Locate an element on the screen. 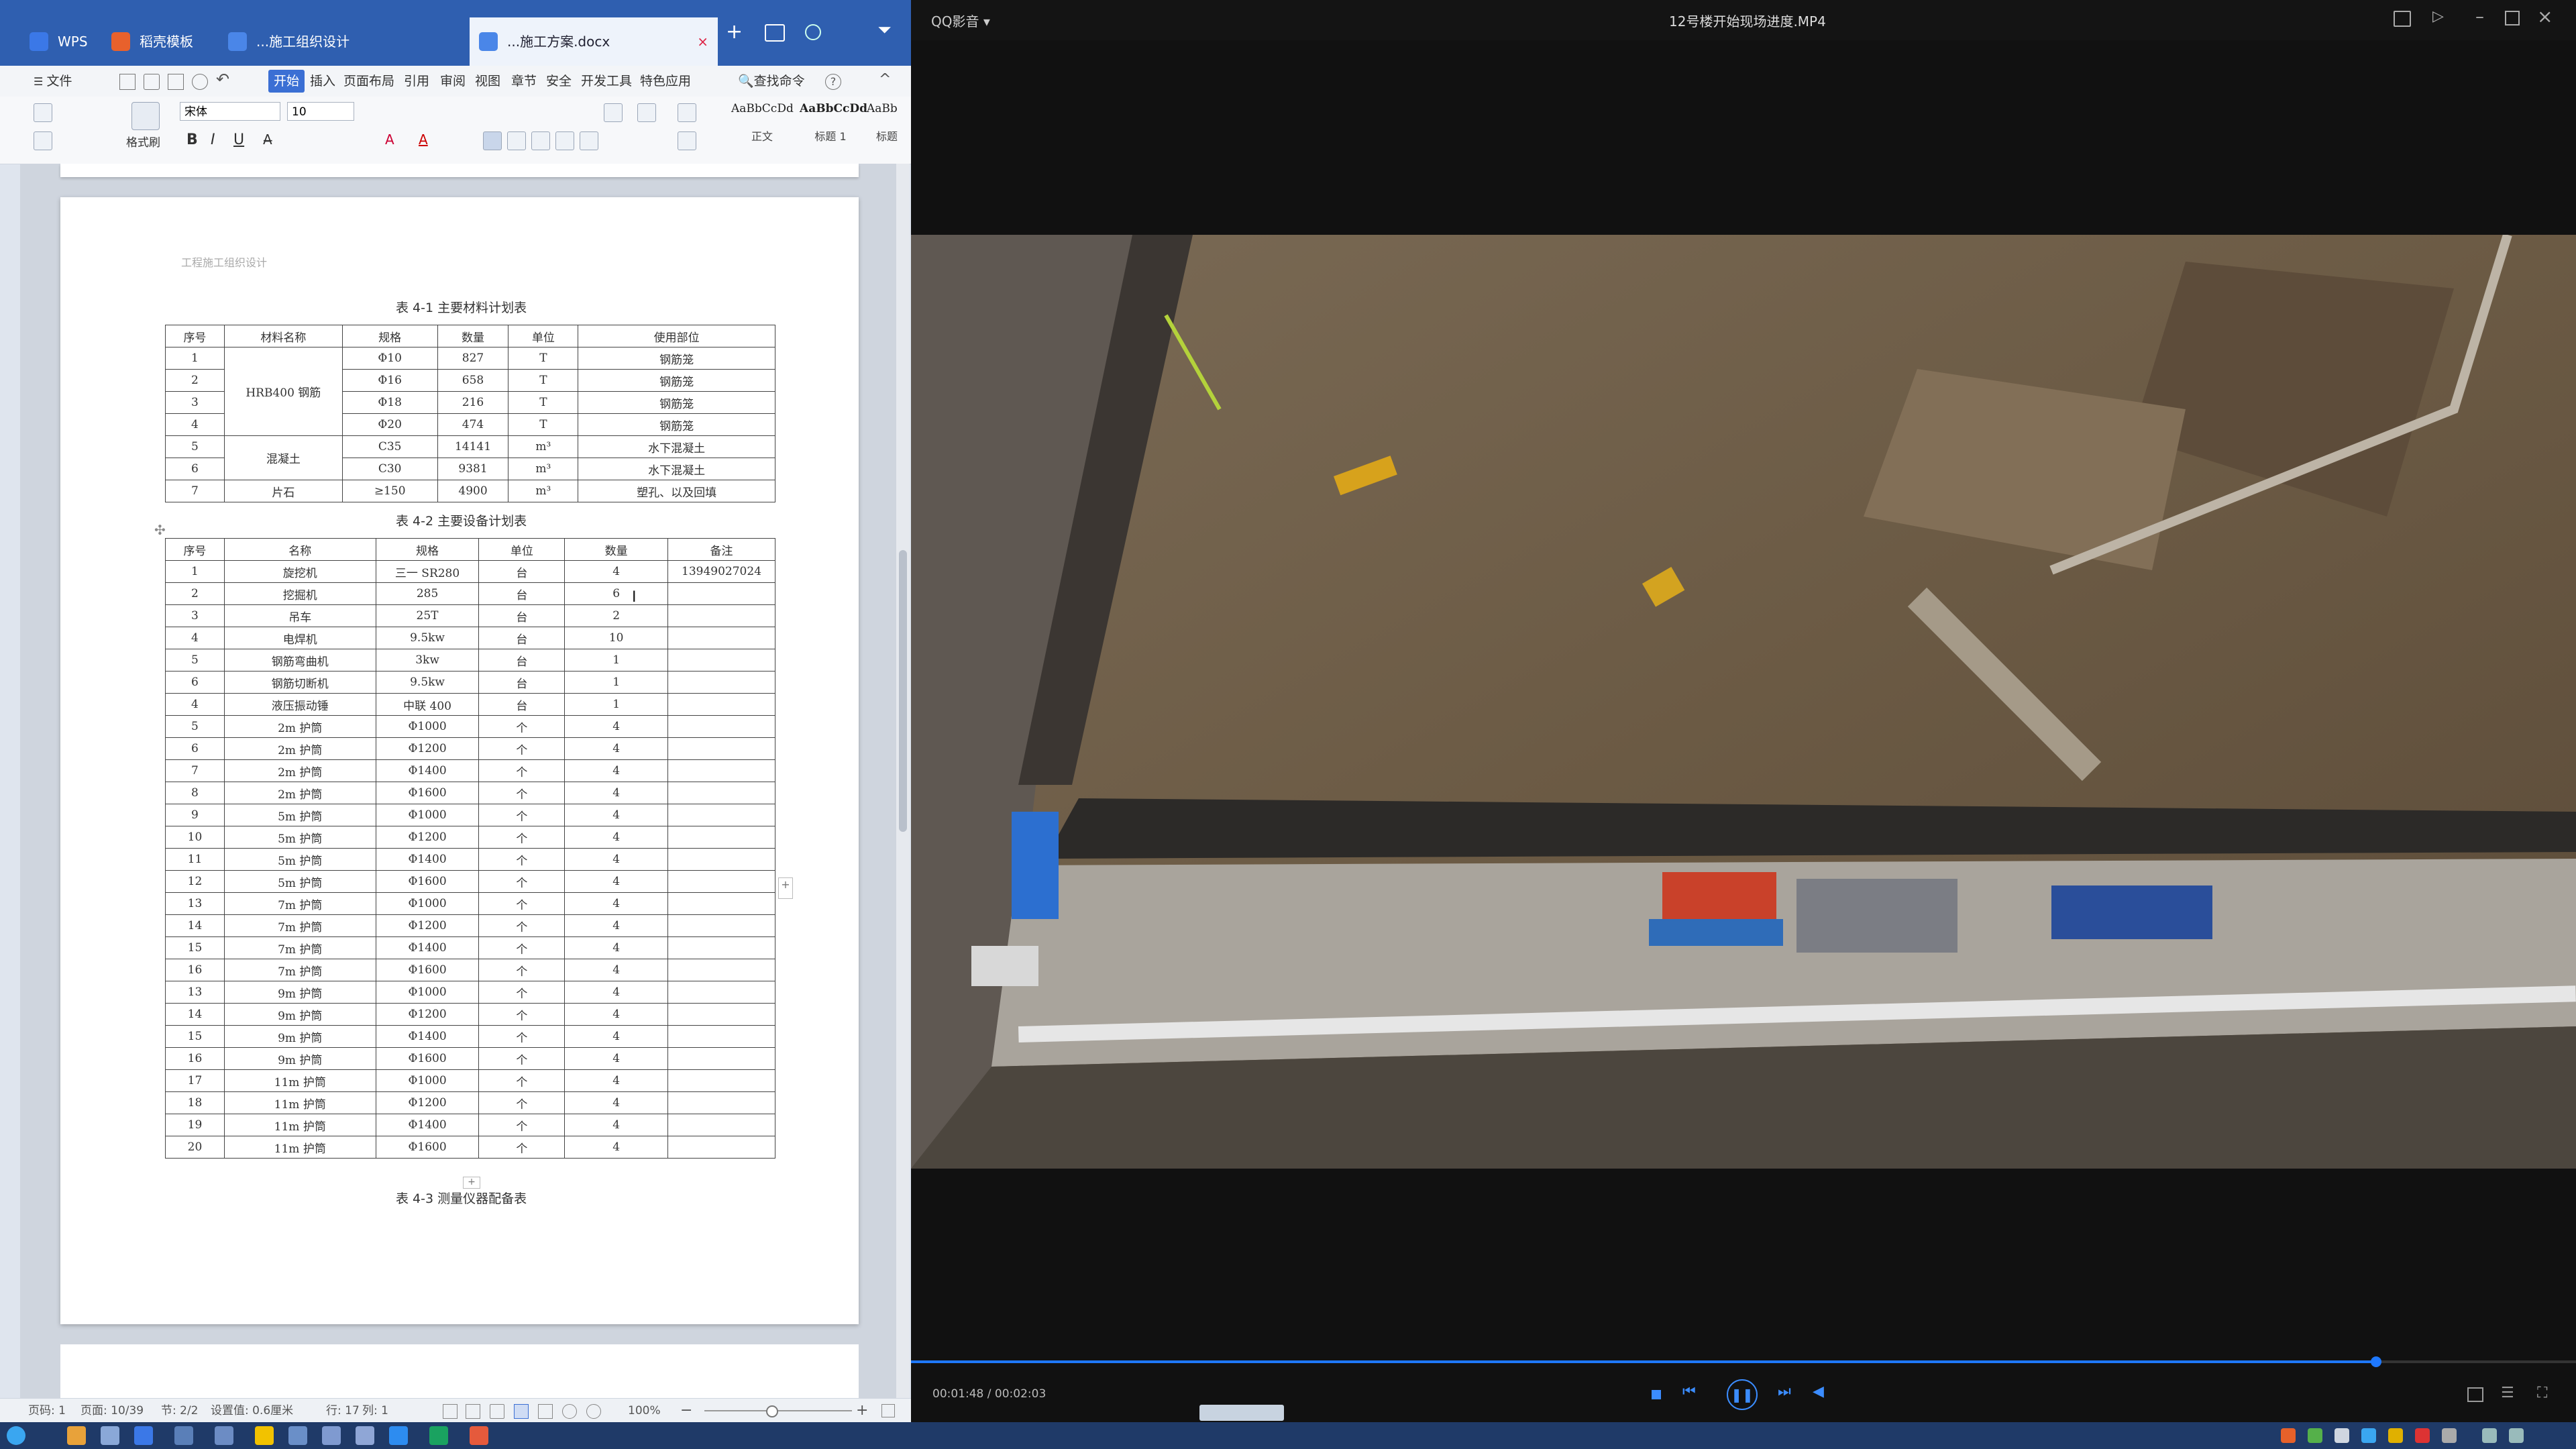 The width and height of the screenshot is (2576, 1449). taskbar-desktop-icon is located at coordinates (110, 1435).